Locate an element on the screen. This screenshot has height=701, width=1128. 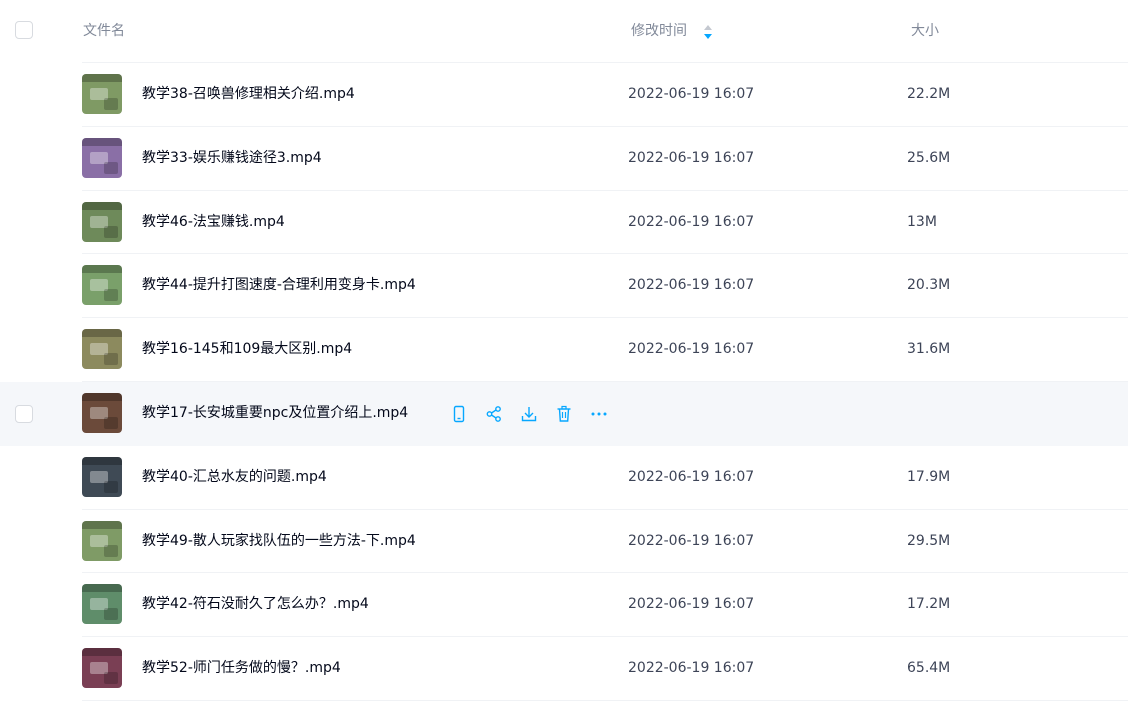
file-name: 教学17-长安城重要npc及位置介绍上.mp4 is located at coordinates (275, 413).